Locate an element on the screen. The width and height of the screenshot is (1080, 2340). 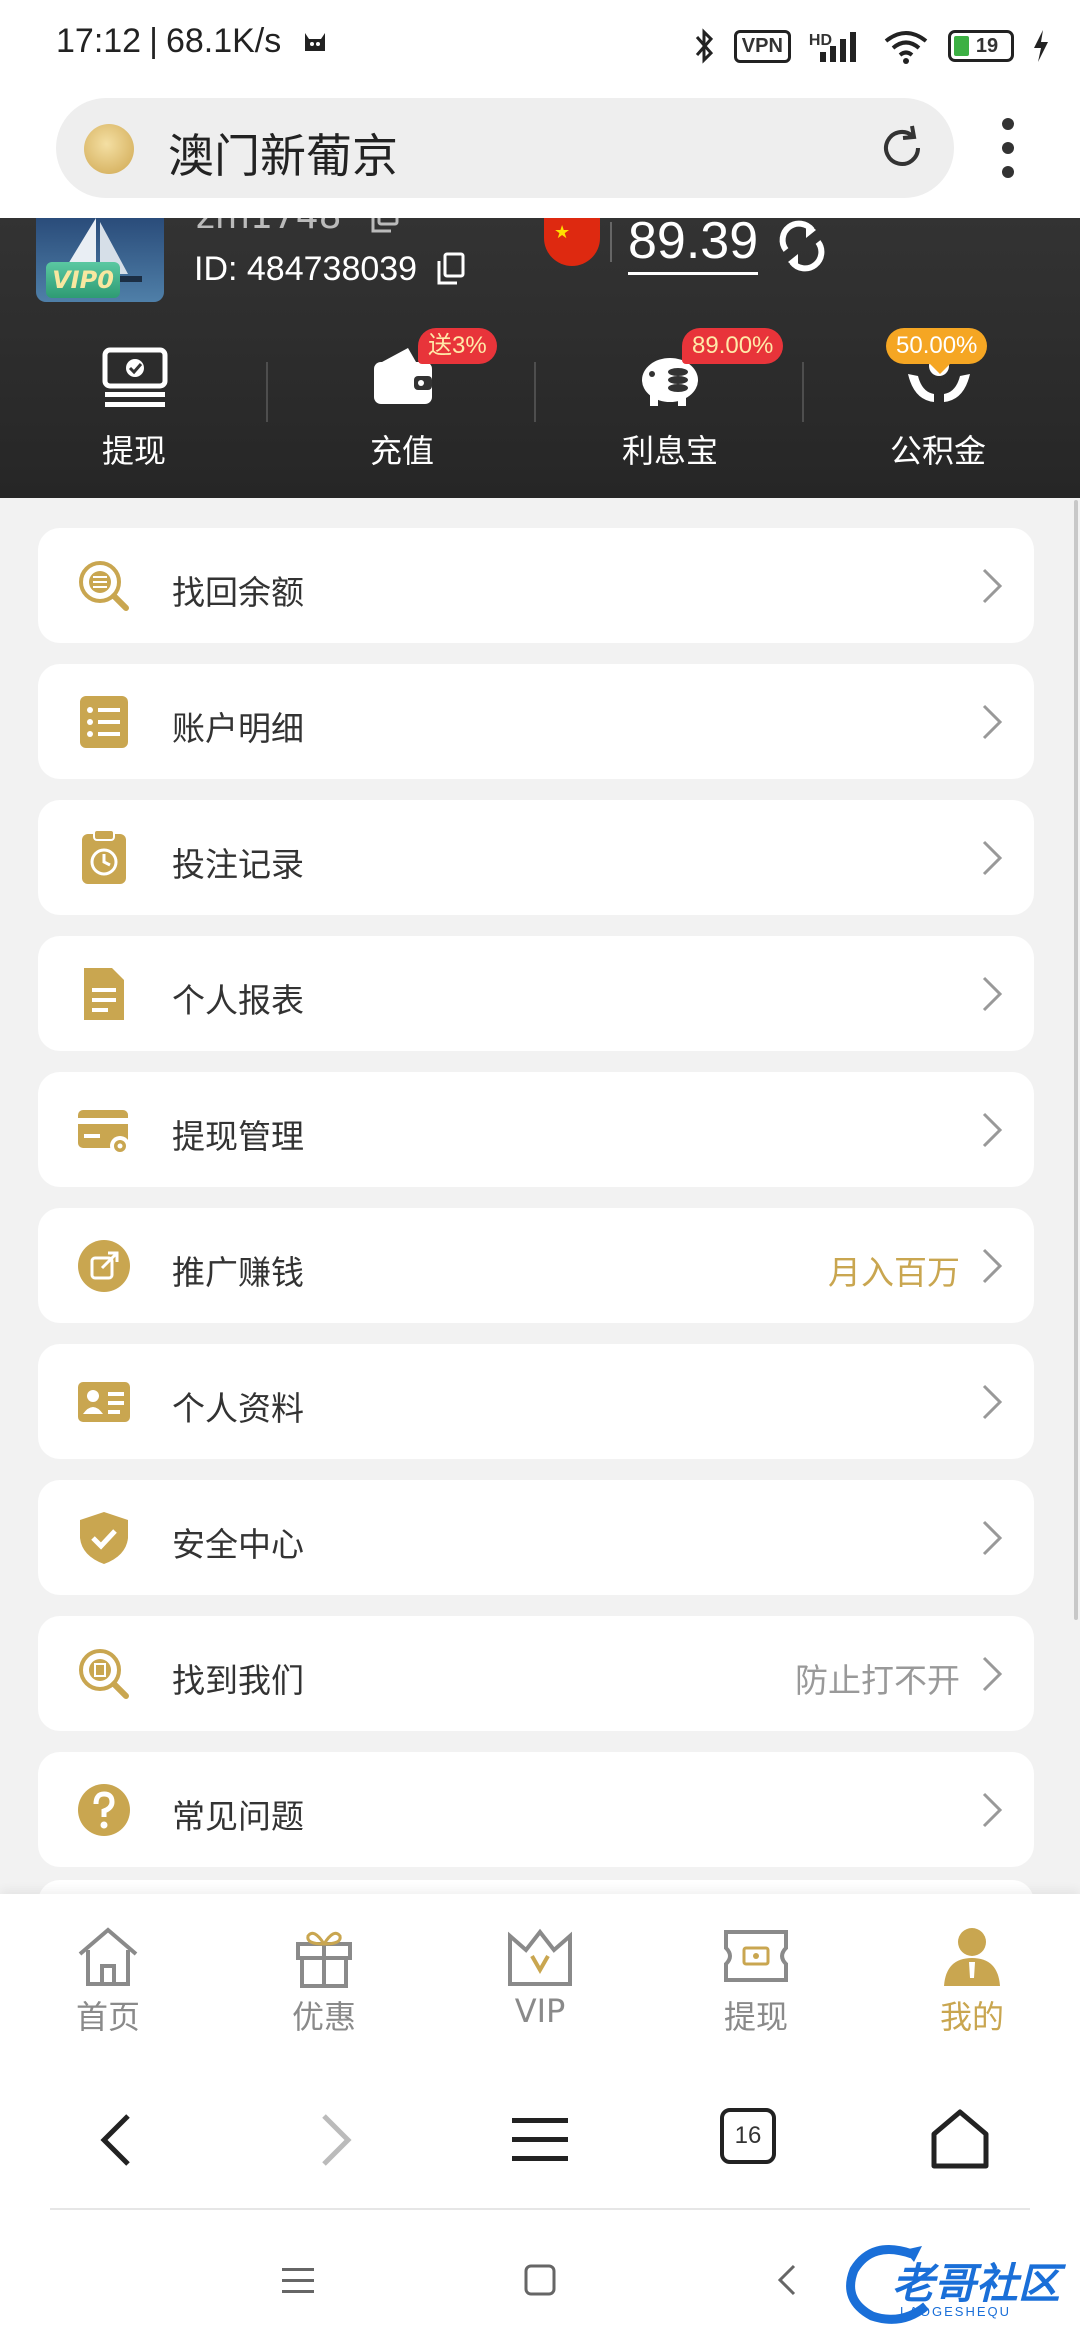
back-icon is located at coordinates (120, 2140).